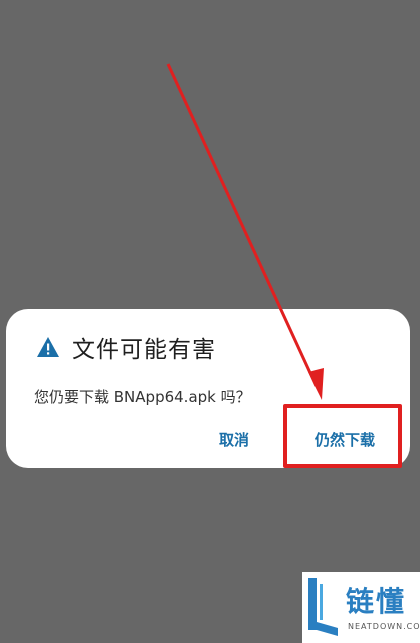  I want to click on watermark: 链懂 NEATDOWN.COM, so click(361, 607).